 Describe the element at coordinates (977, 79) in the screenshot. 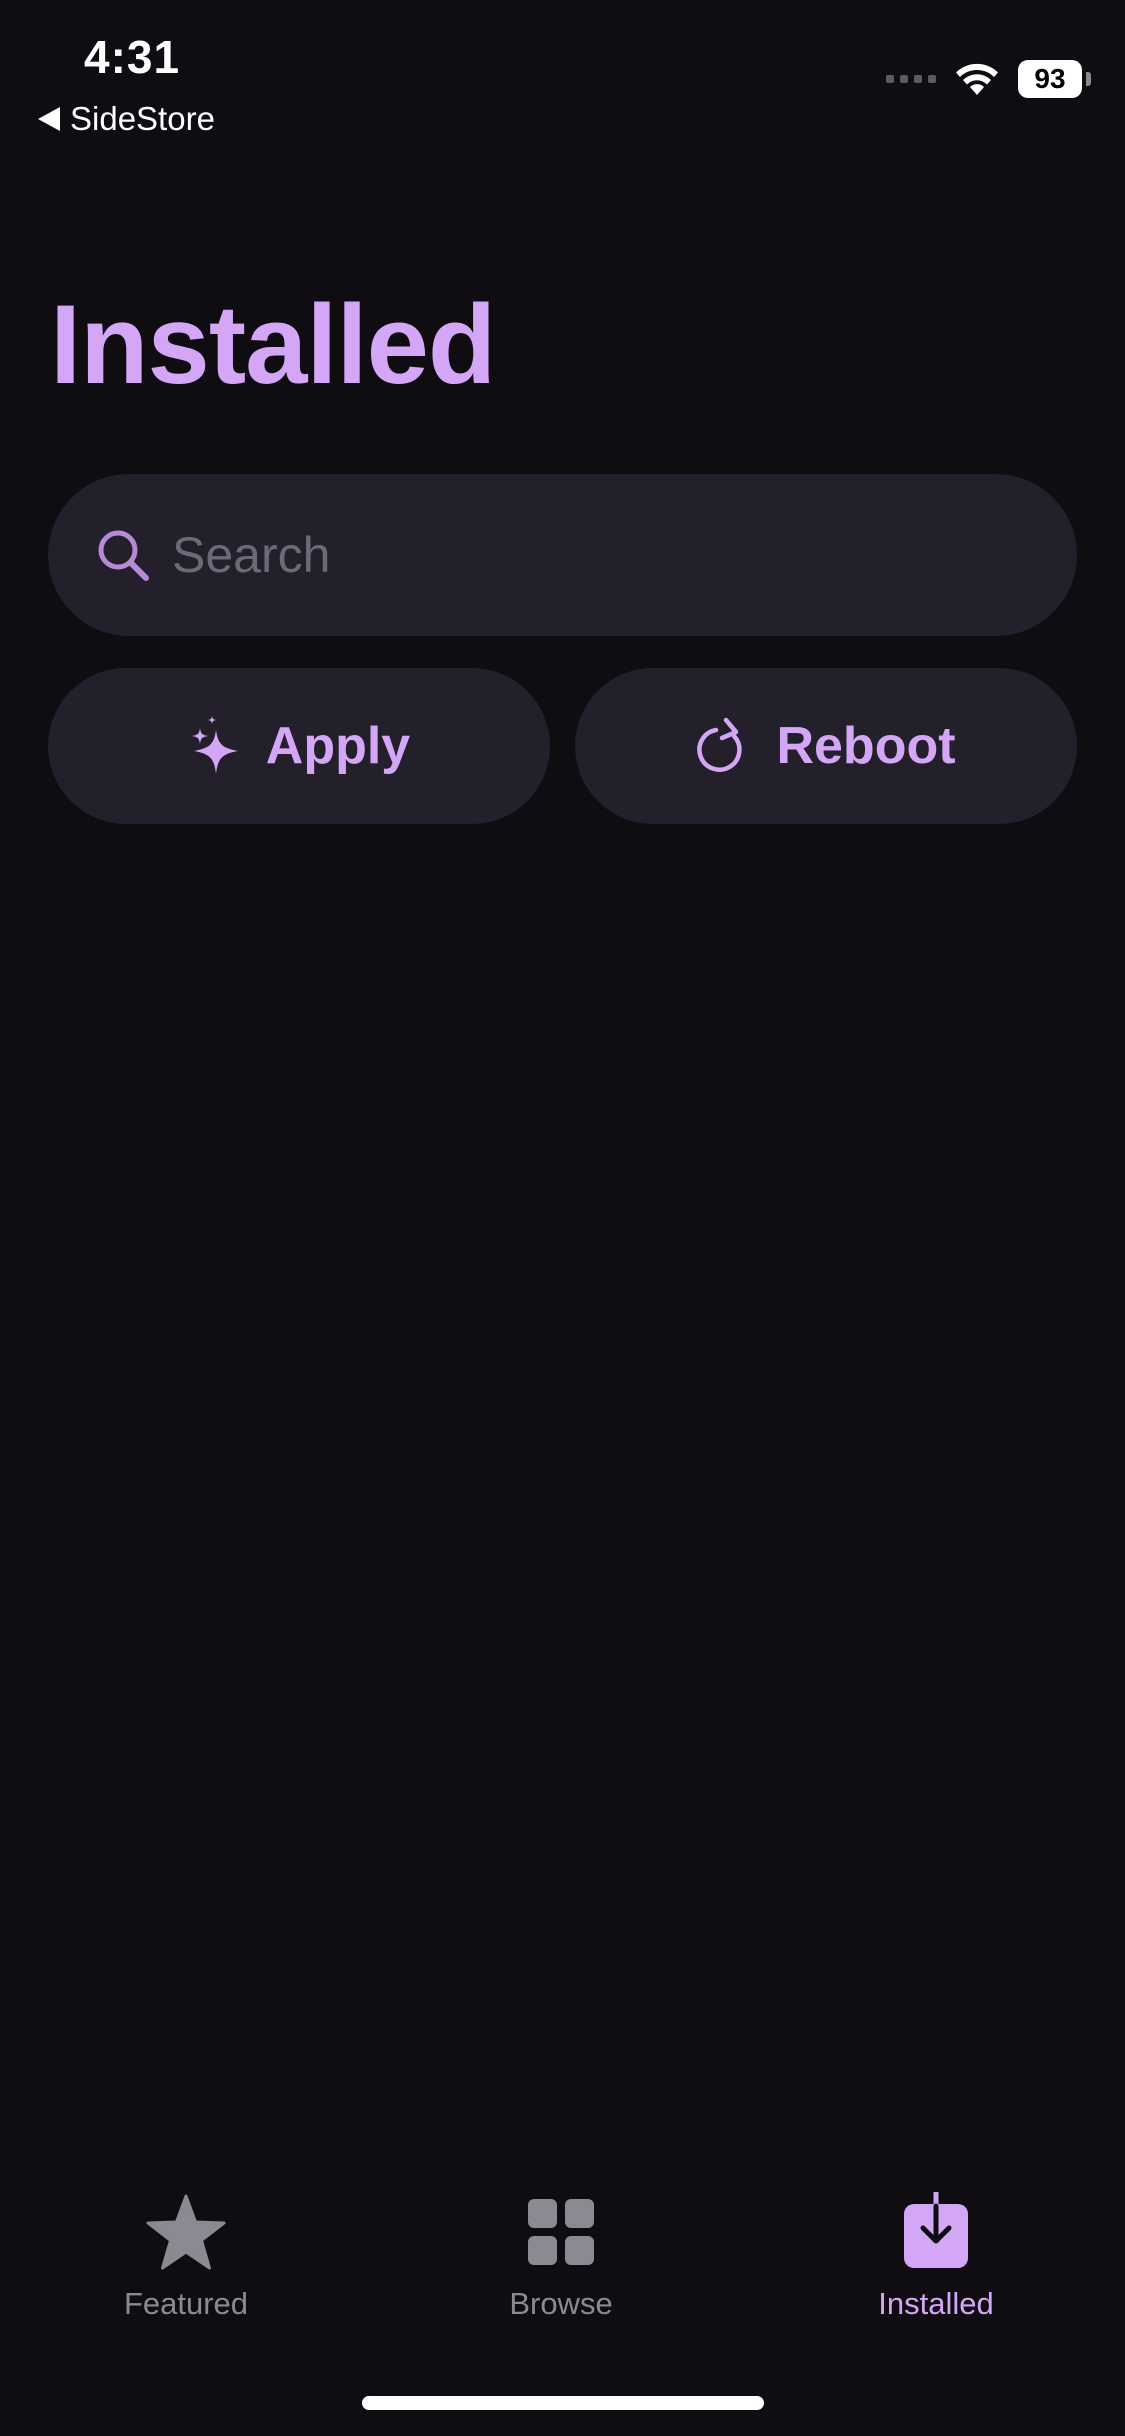

I see `wifi-icon` at that location.